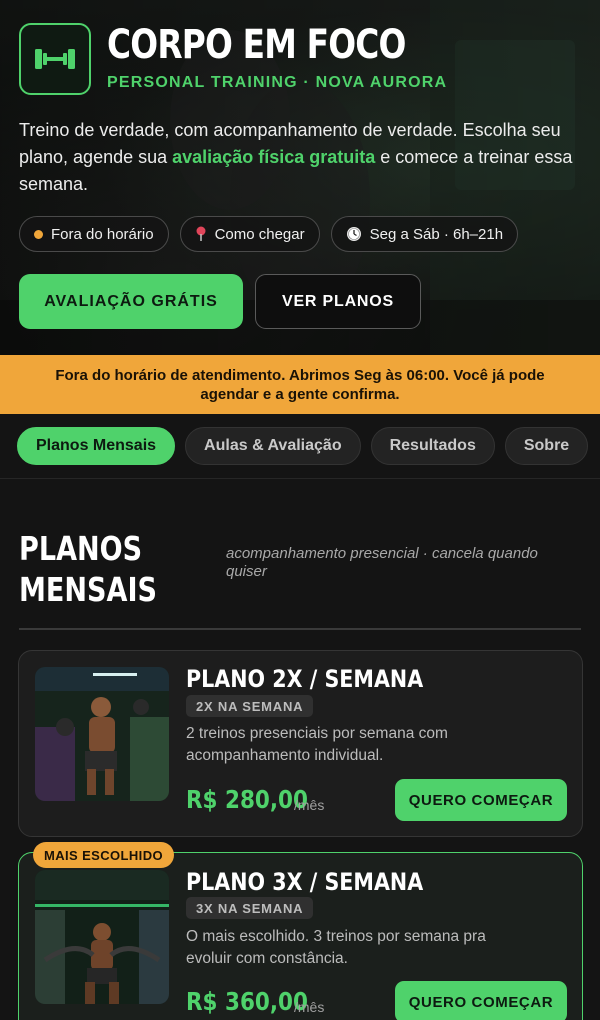  What do you see at coordinates (247, 799) in the screenshot?
I see `plan-price: R$ 280,00` at bounding box center [247, 799].